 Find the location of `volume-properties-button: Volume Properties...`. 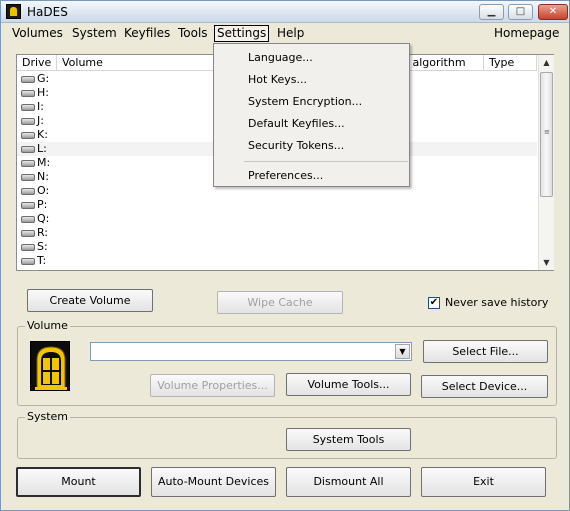

volume-properties-button: Volume Properties... is located at coordinates (212, 385).